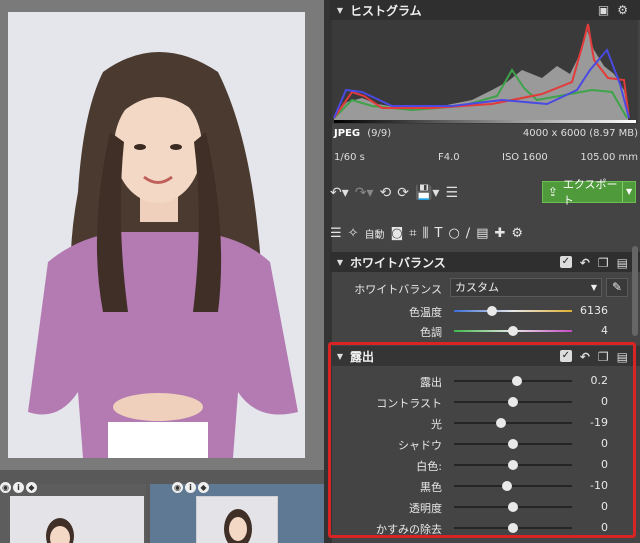 The height and width of the screenshot is (543, 640). What do you see at coordinates (336, 233) in the screenshot?
I see `sliders-icon: ☰` at bounding box center [336, 233].